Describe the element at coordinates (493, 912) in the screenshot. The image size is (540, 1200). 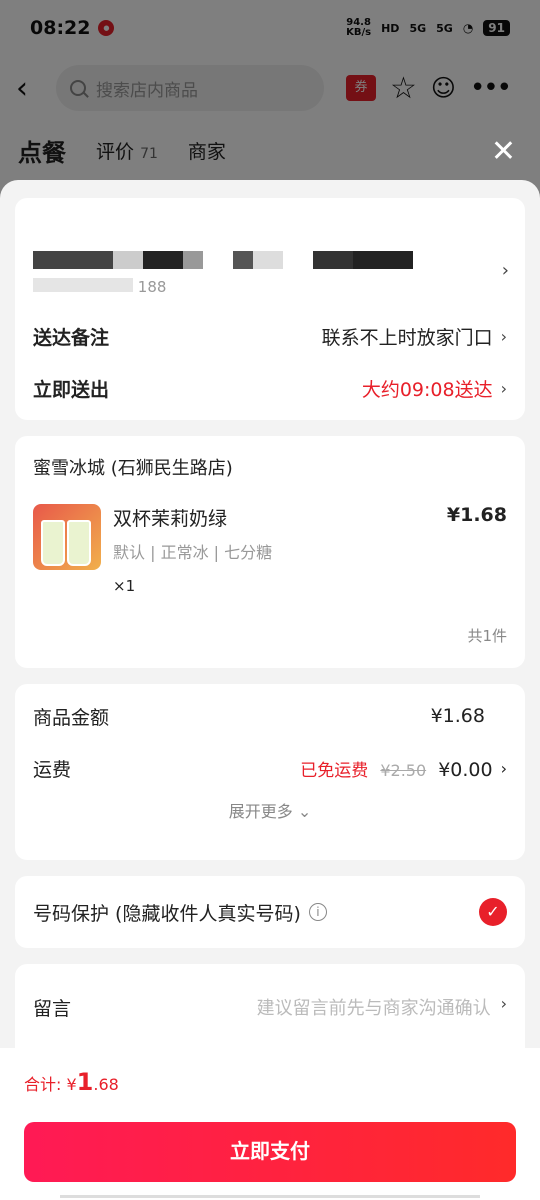
I see `checkmark-icon: ✓` at that location.